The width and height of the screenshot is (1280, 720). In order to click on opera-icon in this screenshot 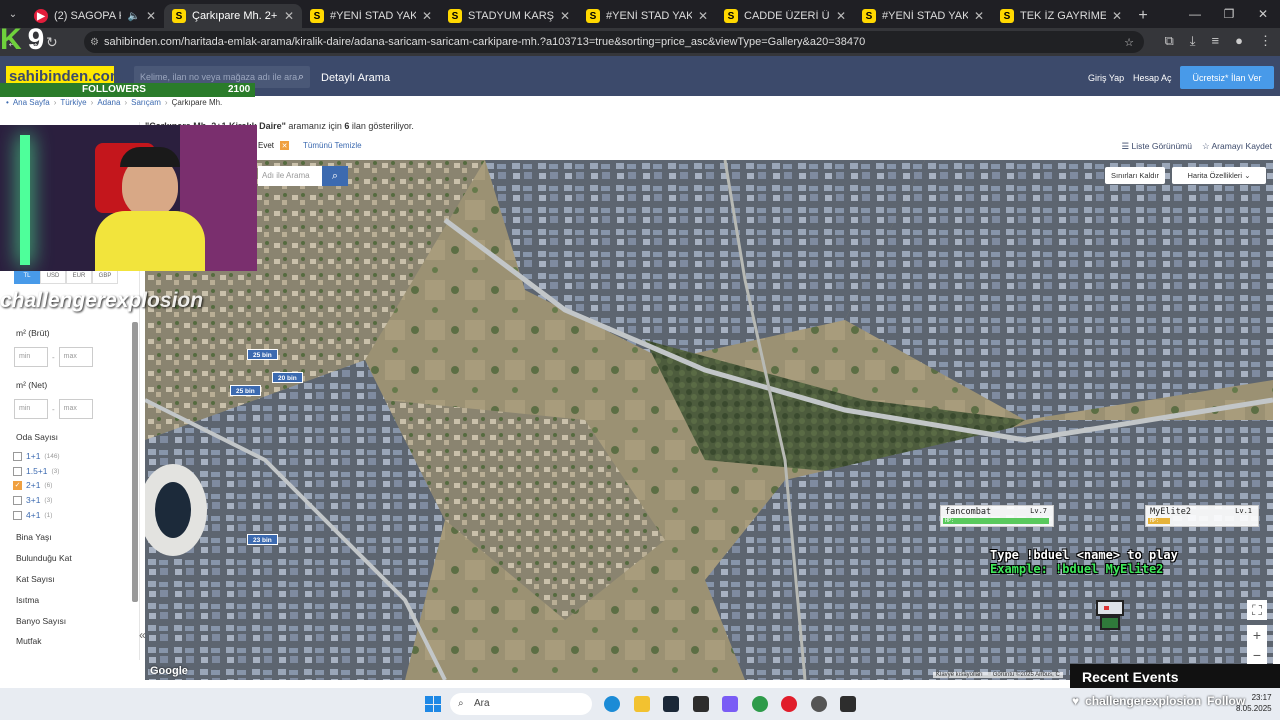, I will do `click(789, 704)`.